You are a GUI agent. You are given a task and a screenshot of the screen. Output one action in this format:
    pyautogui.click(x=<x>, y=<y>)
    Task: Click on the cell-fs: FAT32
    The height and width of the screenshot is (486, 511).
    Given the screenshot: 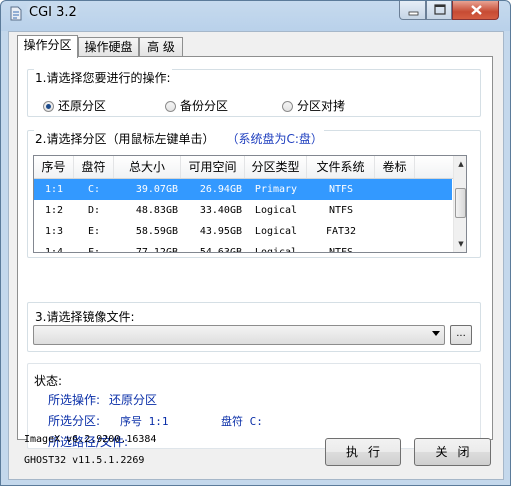 What is the action you would take?
    pyautogui.click(x=341, y=231)
    